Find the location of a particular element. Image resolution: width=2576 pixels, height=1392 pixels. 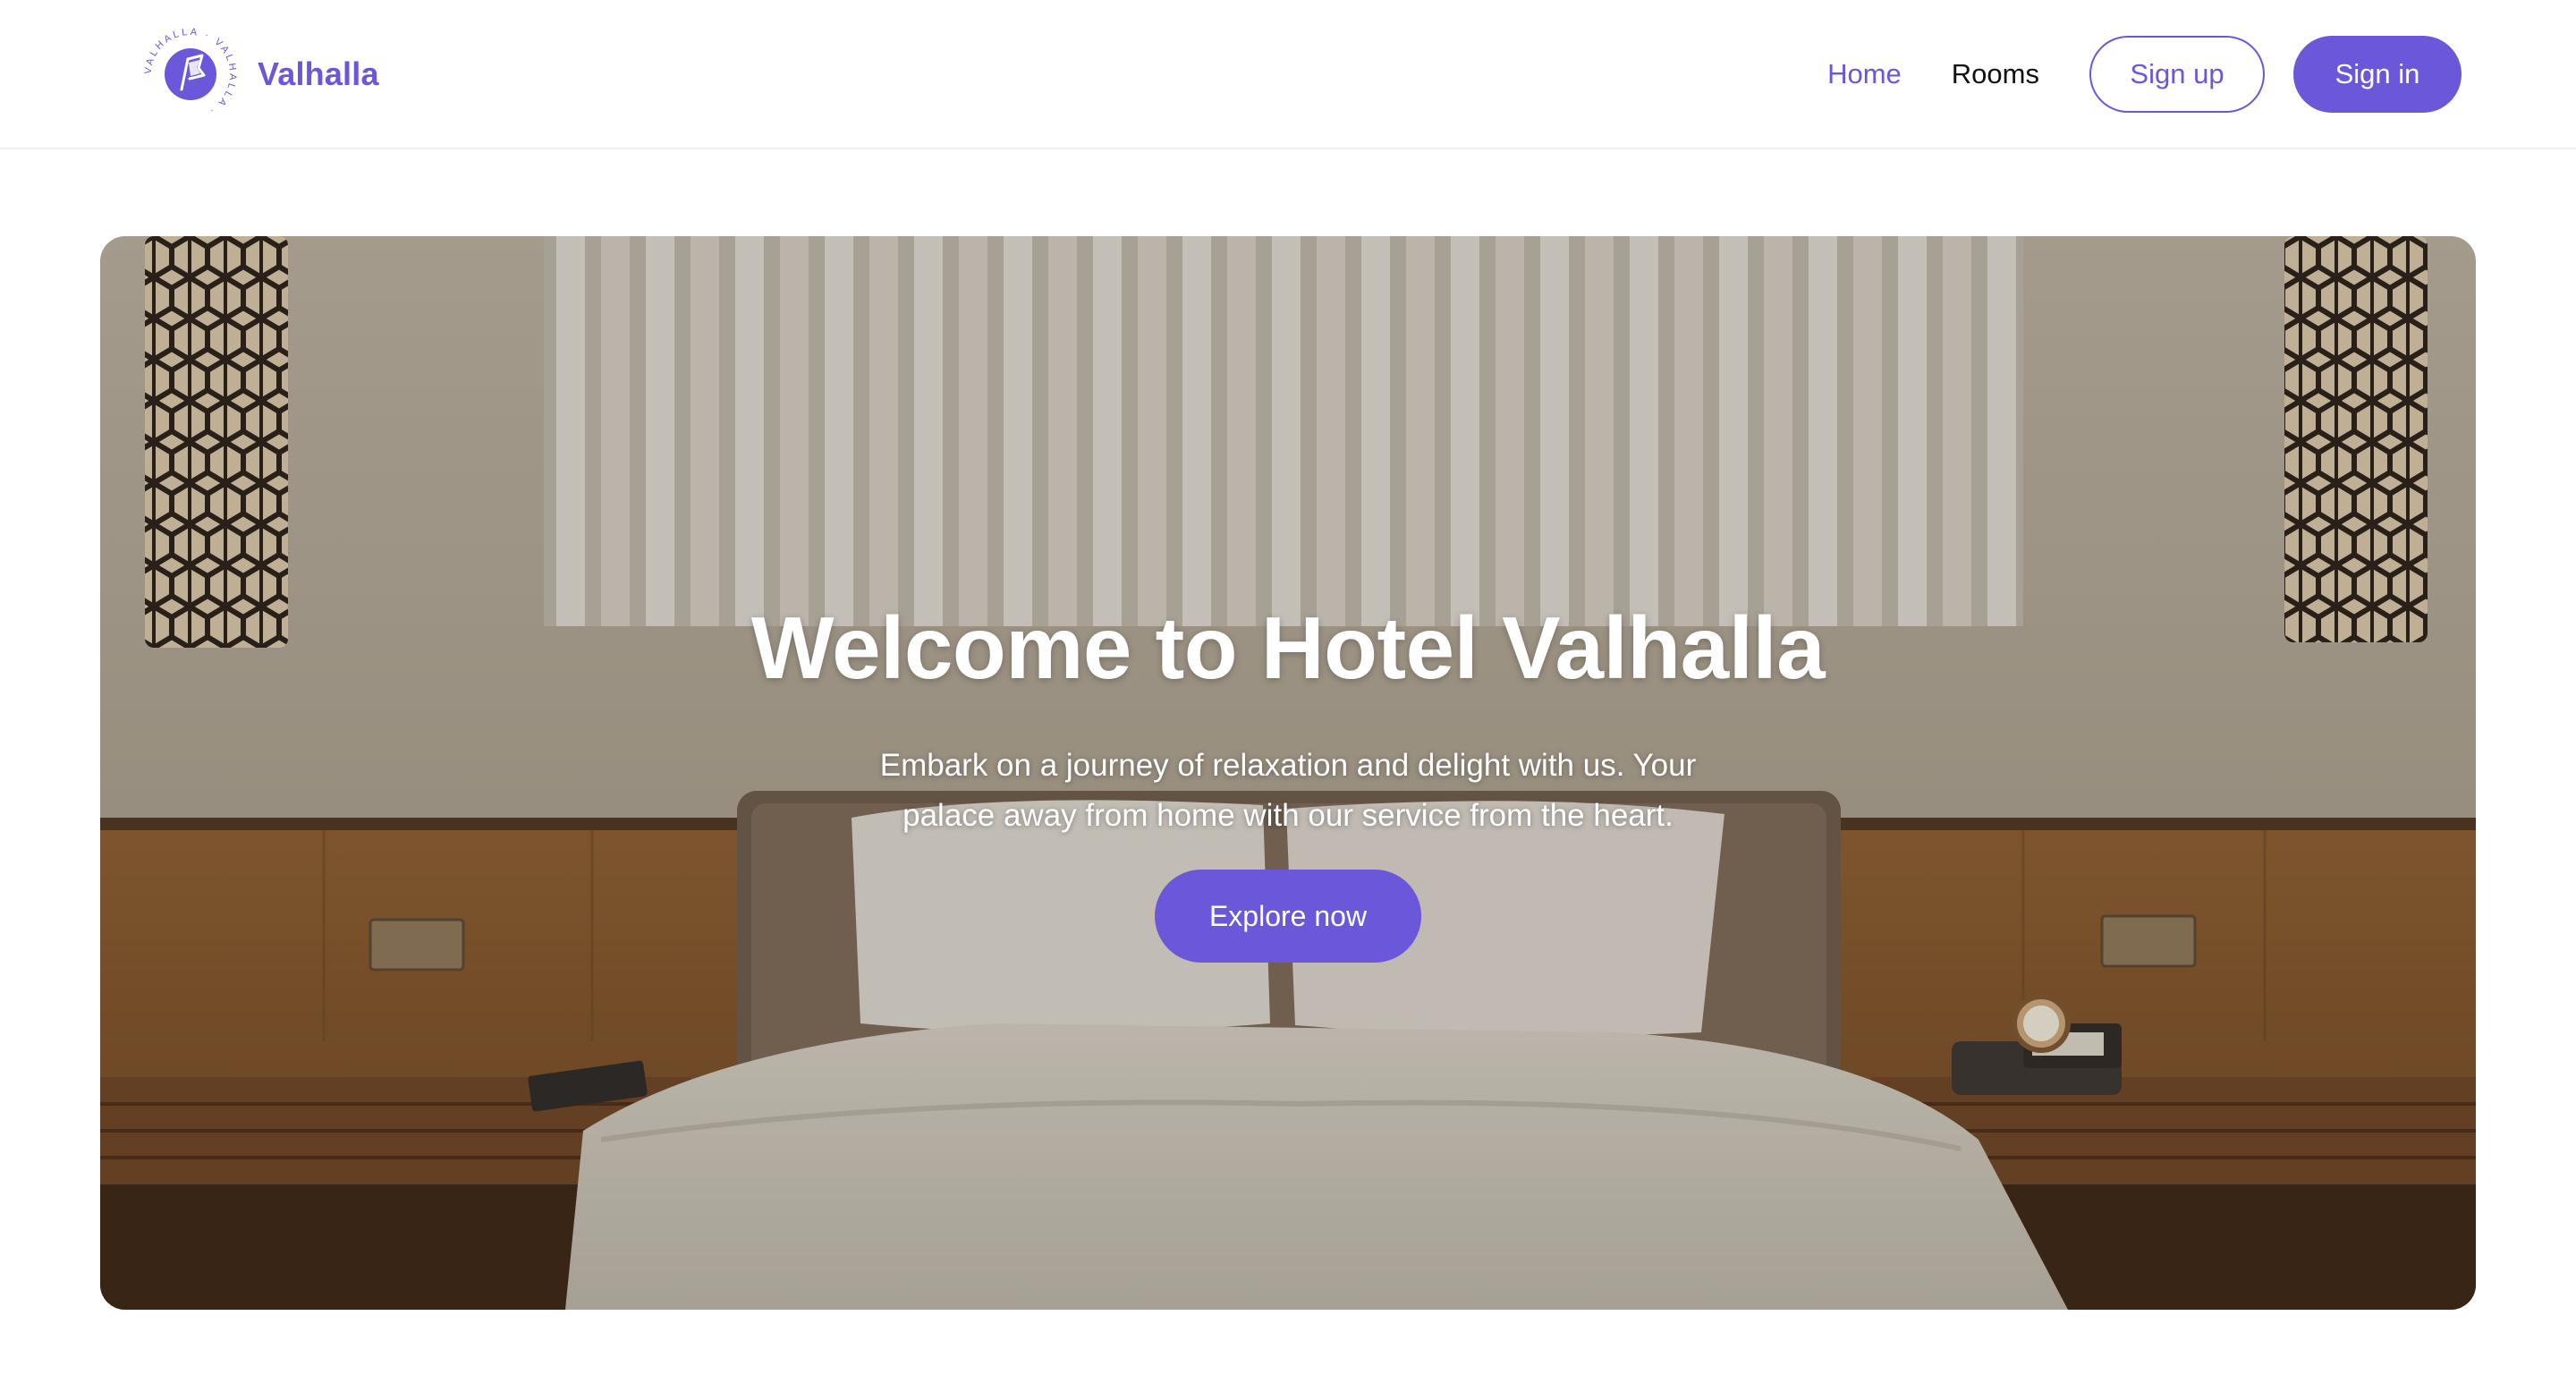

sign-in-button: Sign in is located at coordinates (2377, 74).